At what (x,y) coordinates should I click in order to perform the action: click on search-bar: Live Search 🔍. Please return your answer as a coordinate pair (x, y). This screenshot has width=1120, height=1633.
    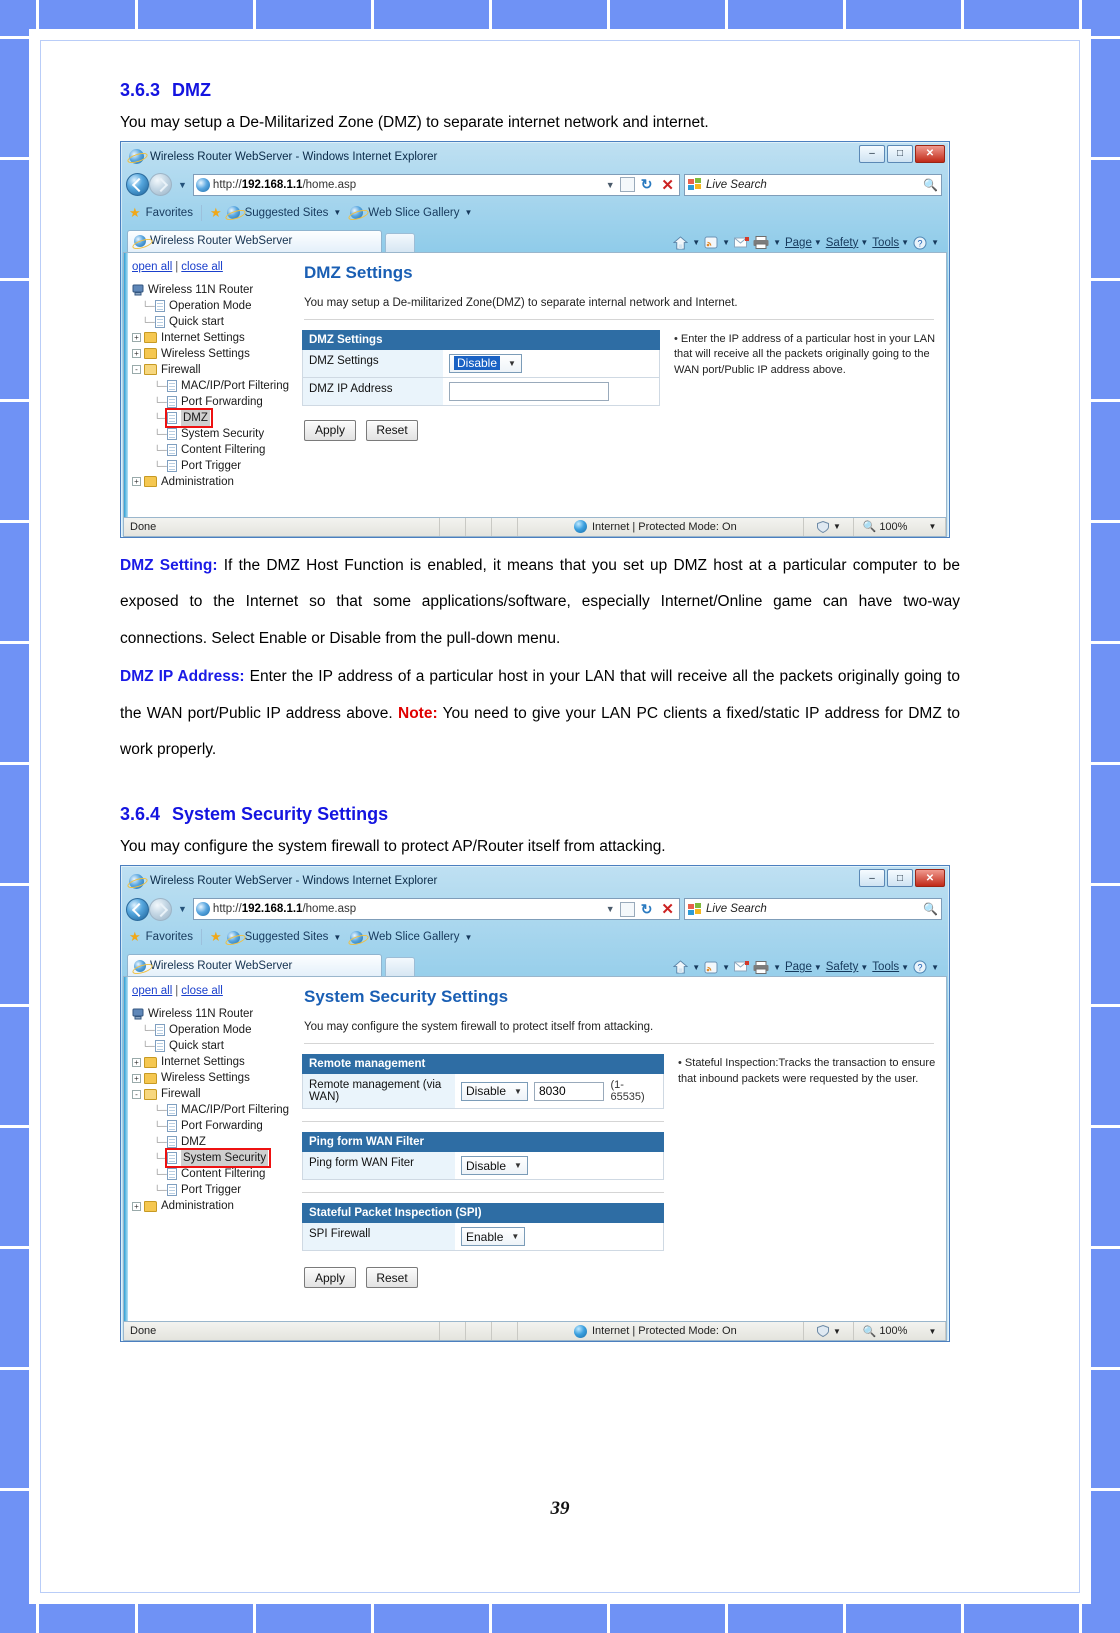
    Looking at the image, I should click on (813, 184).